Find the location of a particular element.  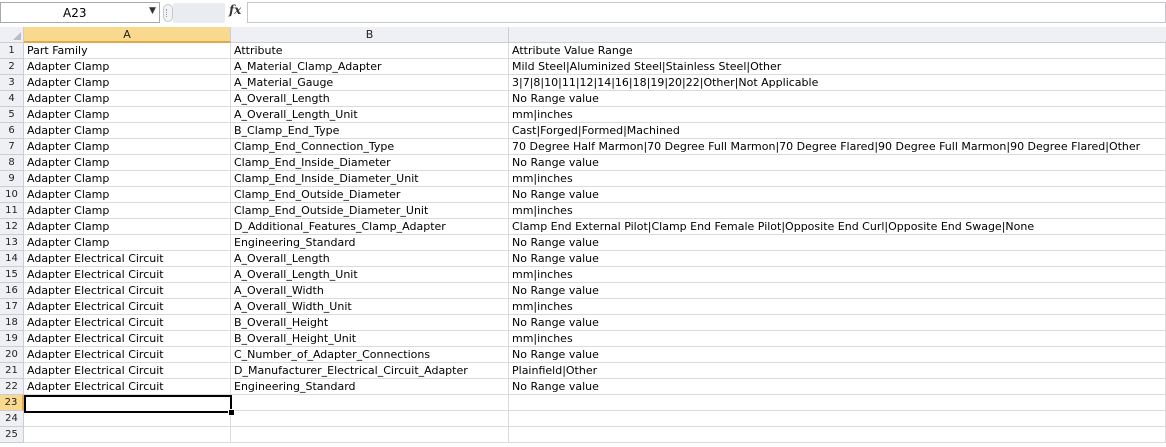

active-cell-selection is located at coordinates (128, 404).